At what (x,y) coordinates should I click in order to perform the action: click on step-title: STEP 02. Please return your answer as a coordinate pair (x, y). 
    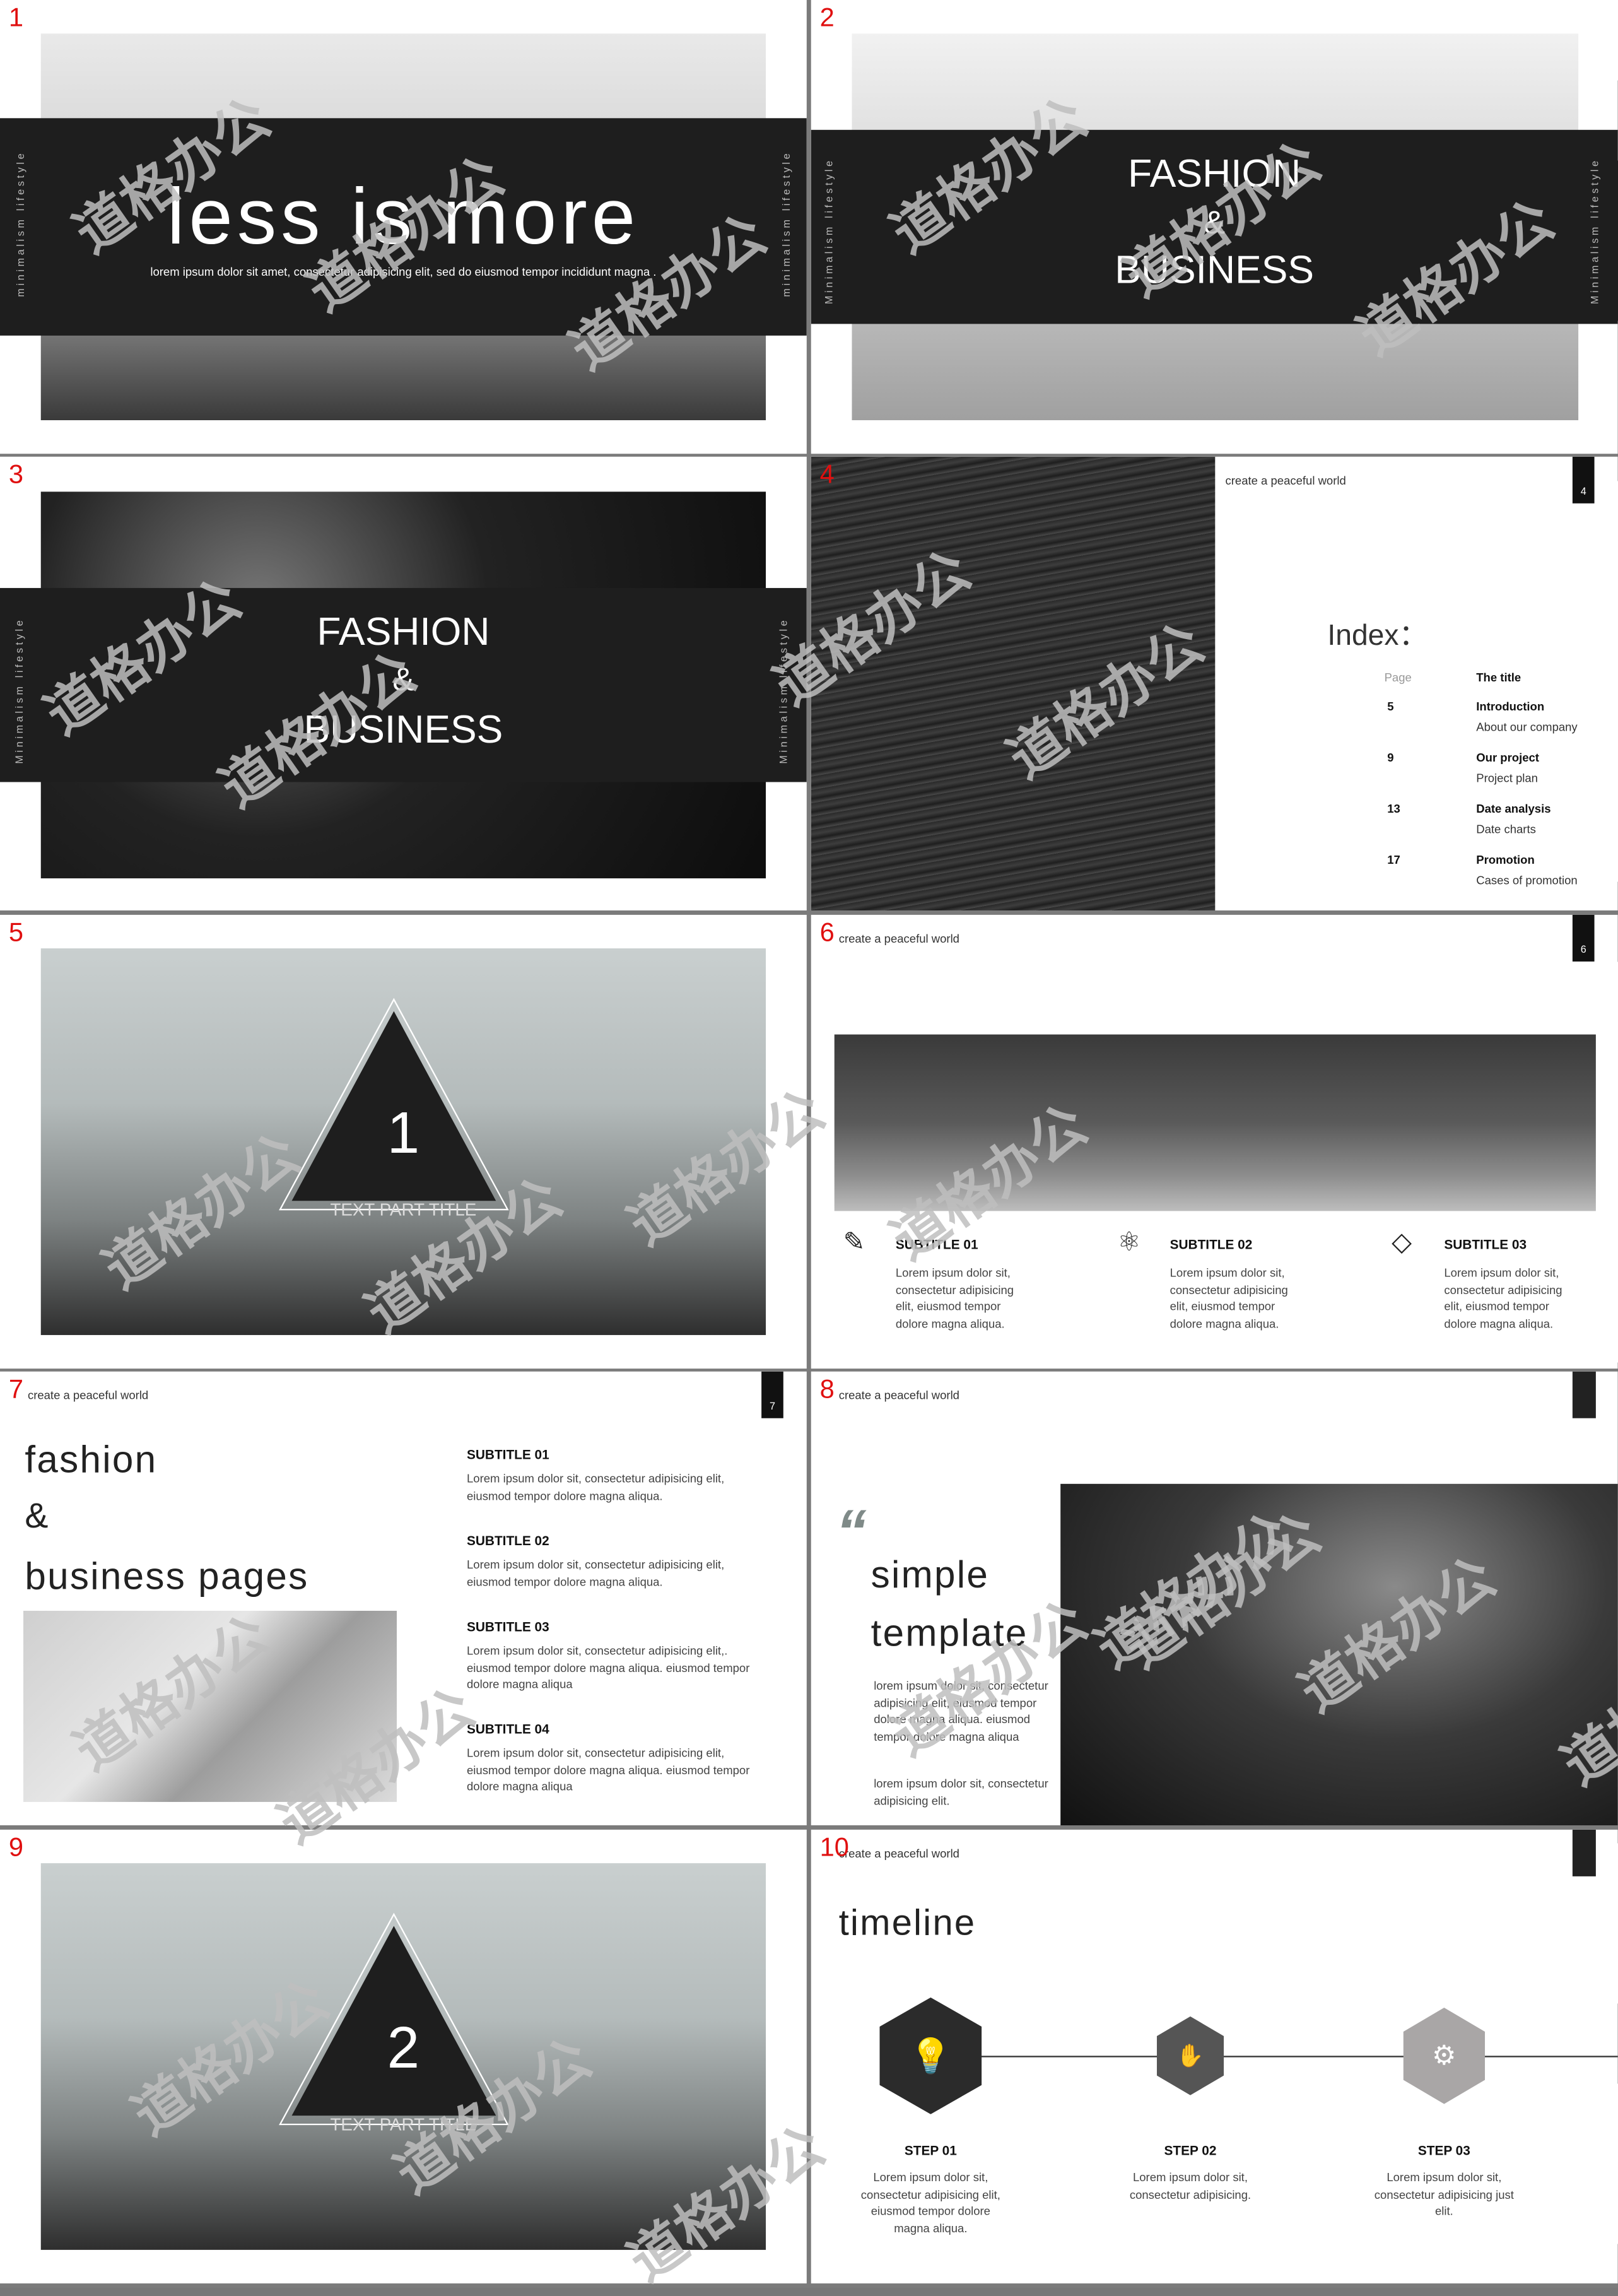
    Looking at the image, I should click on (1190, 2150).